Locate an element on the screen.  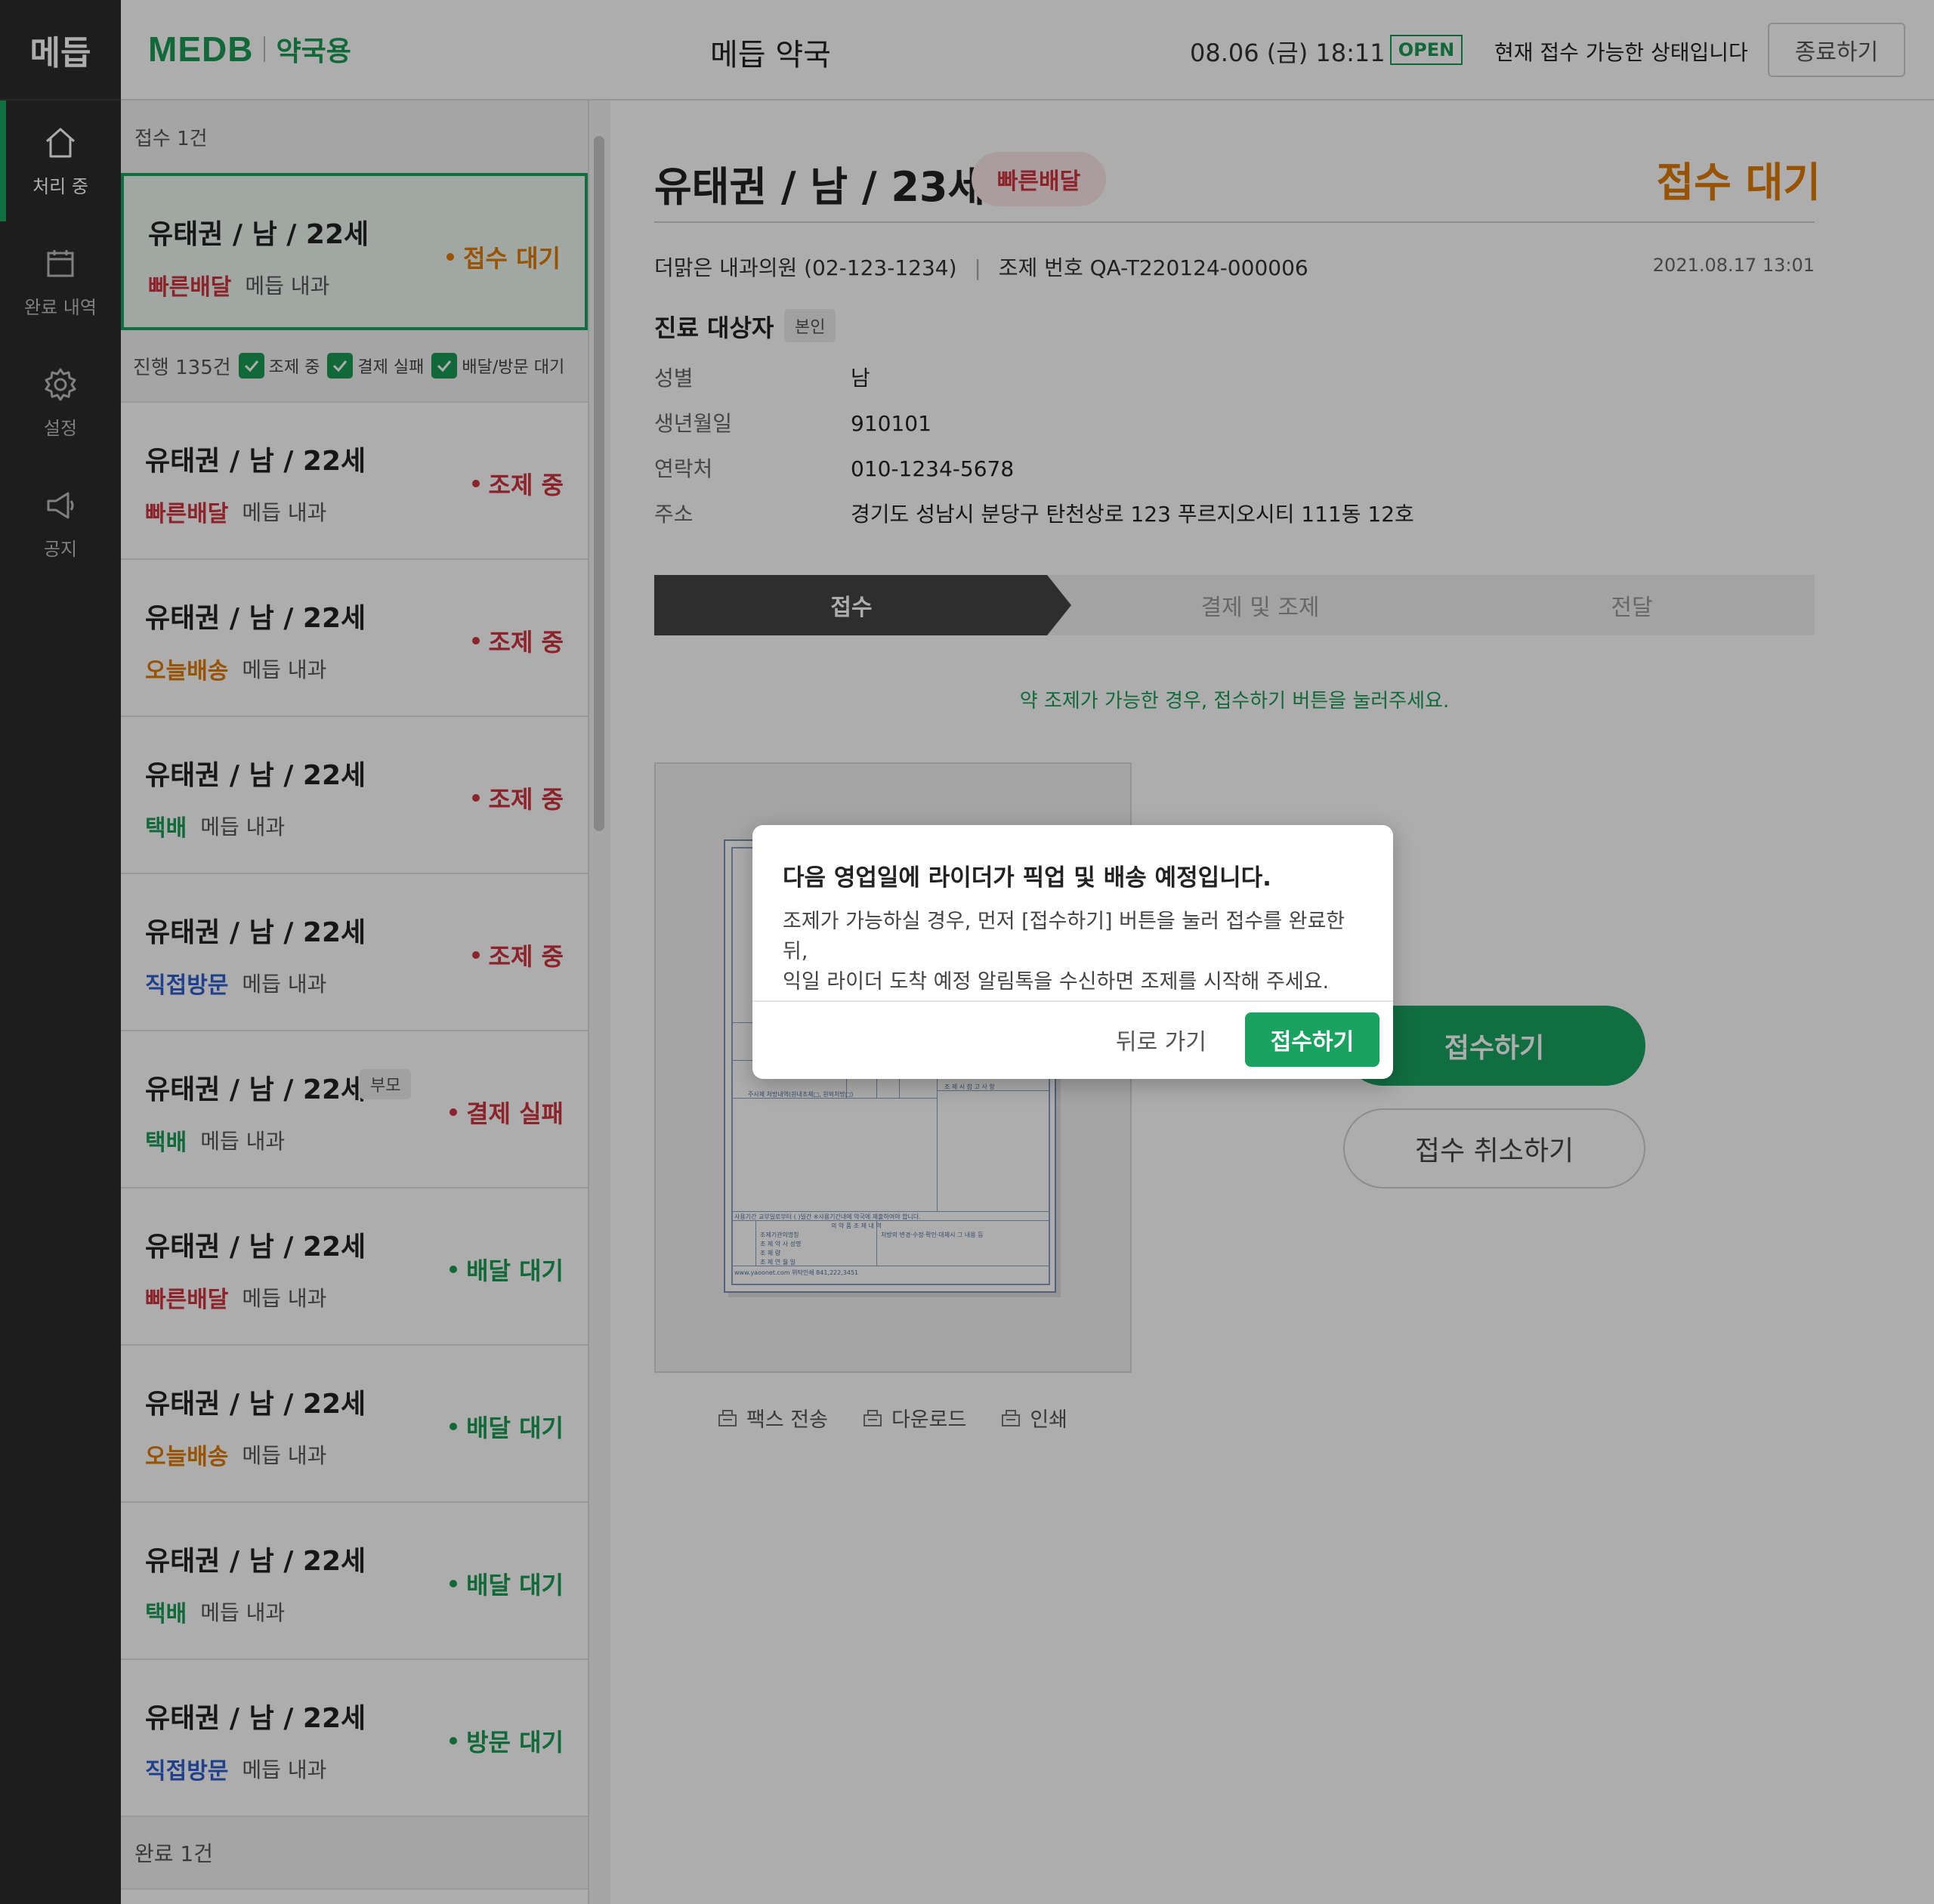
dialog-body-line: 익일 라이더 도착 예정 알림톡을 수신하면 조제를 시작해 주세요. is located at coordinates (1056, 982).